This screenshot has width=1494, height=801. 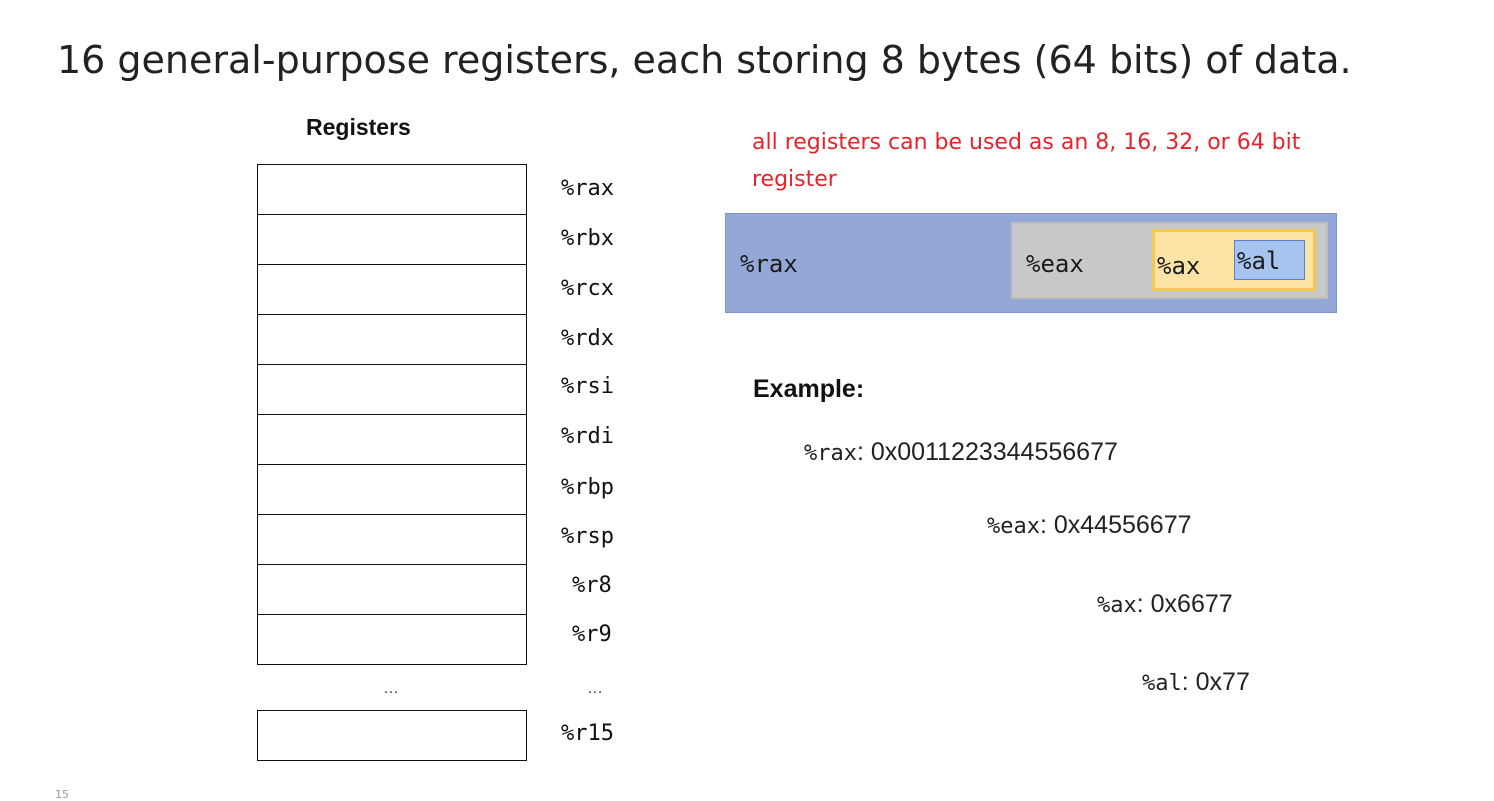 I want to click on register-box-rcx, so click(x=392, y=289).